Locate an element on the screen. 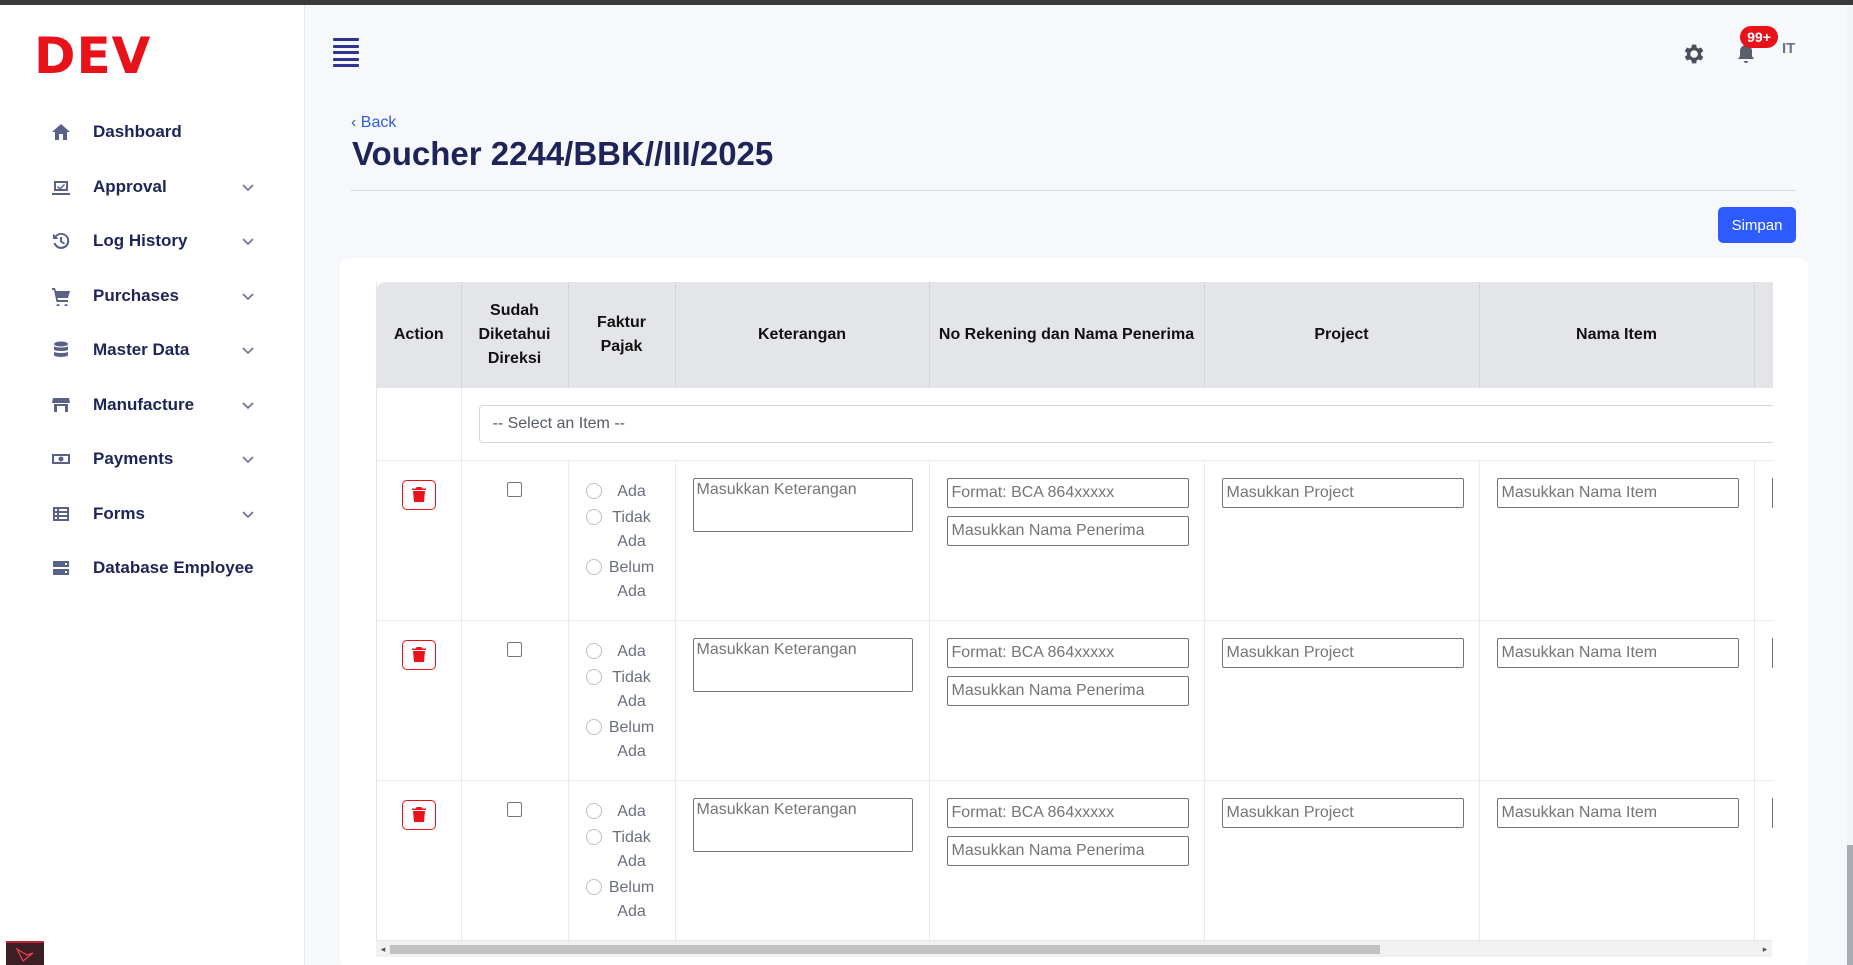 The height and width of the screenshot is (965, 1853). sidebar-item-manufacture: Manufacture is located at coordinates (152, 405).